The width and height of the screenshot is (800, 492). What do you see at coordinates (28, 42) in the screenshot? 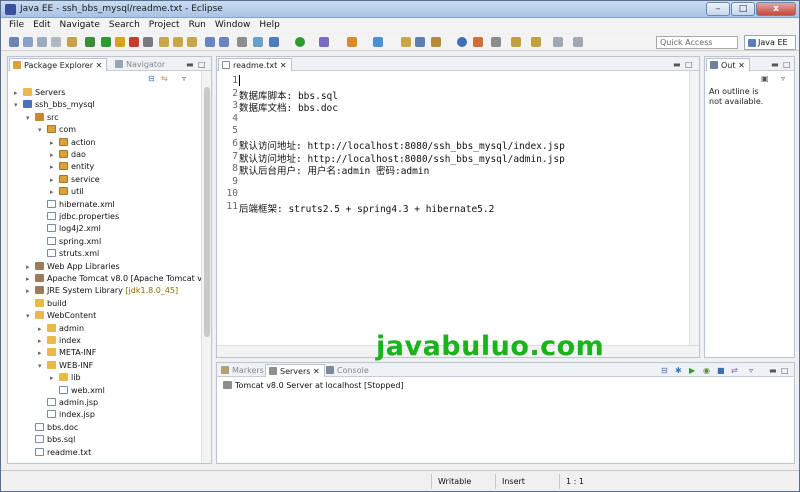
I see `save-icon` at bounding box center [28, 42].